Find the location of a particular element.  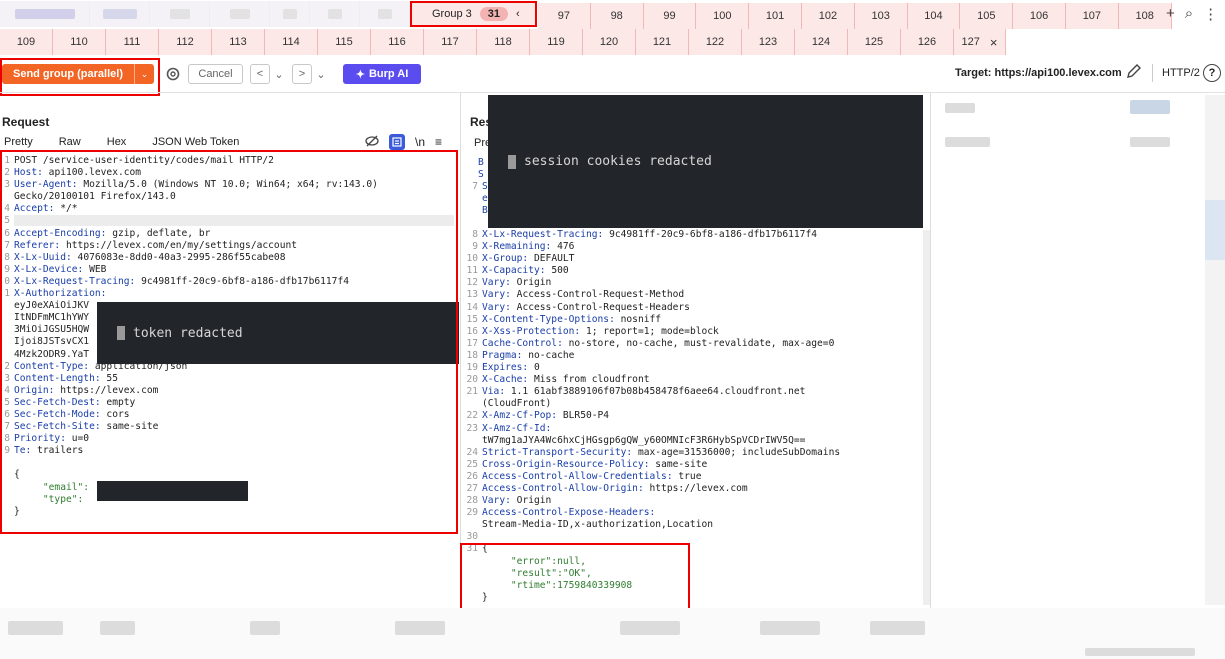

line-number: 27 is located at coordinates (472, 488).